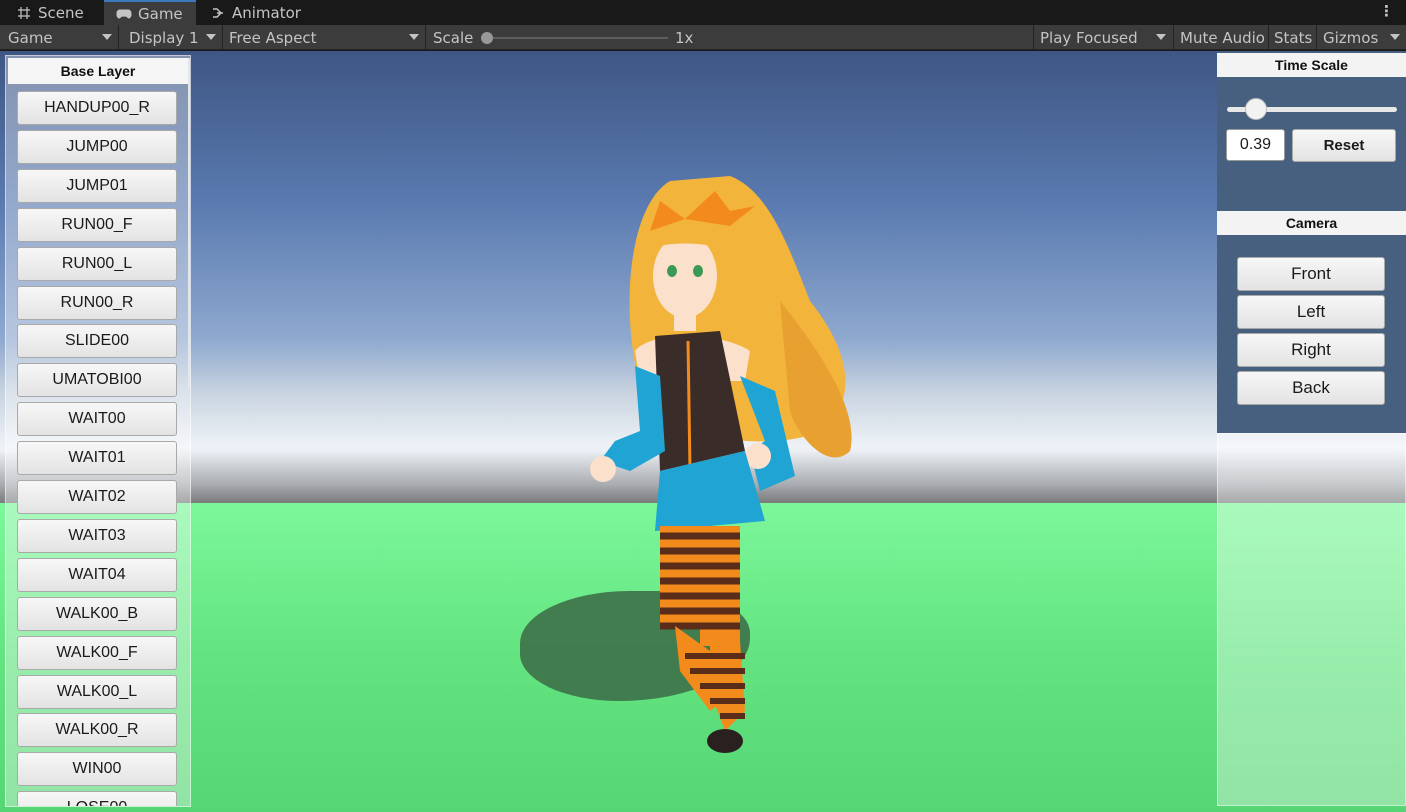  What do you see at coordinates (97, 652) in the screenshot?
I see `animation-button-walk00-f: WALK00_F` at bounding box center [97, 652].